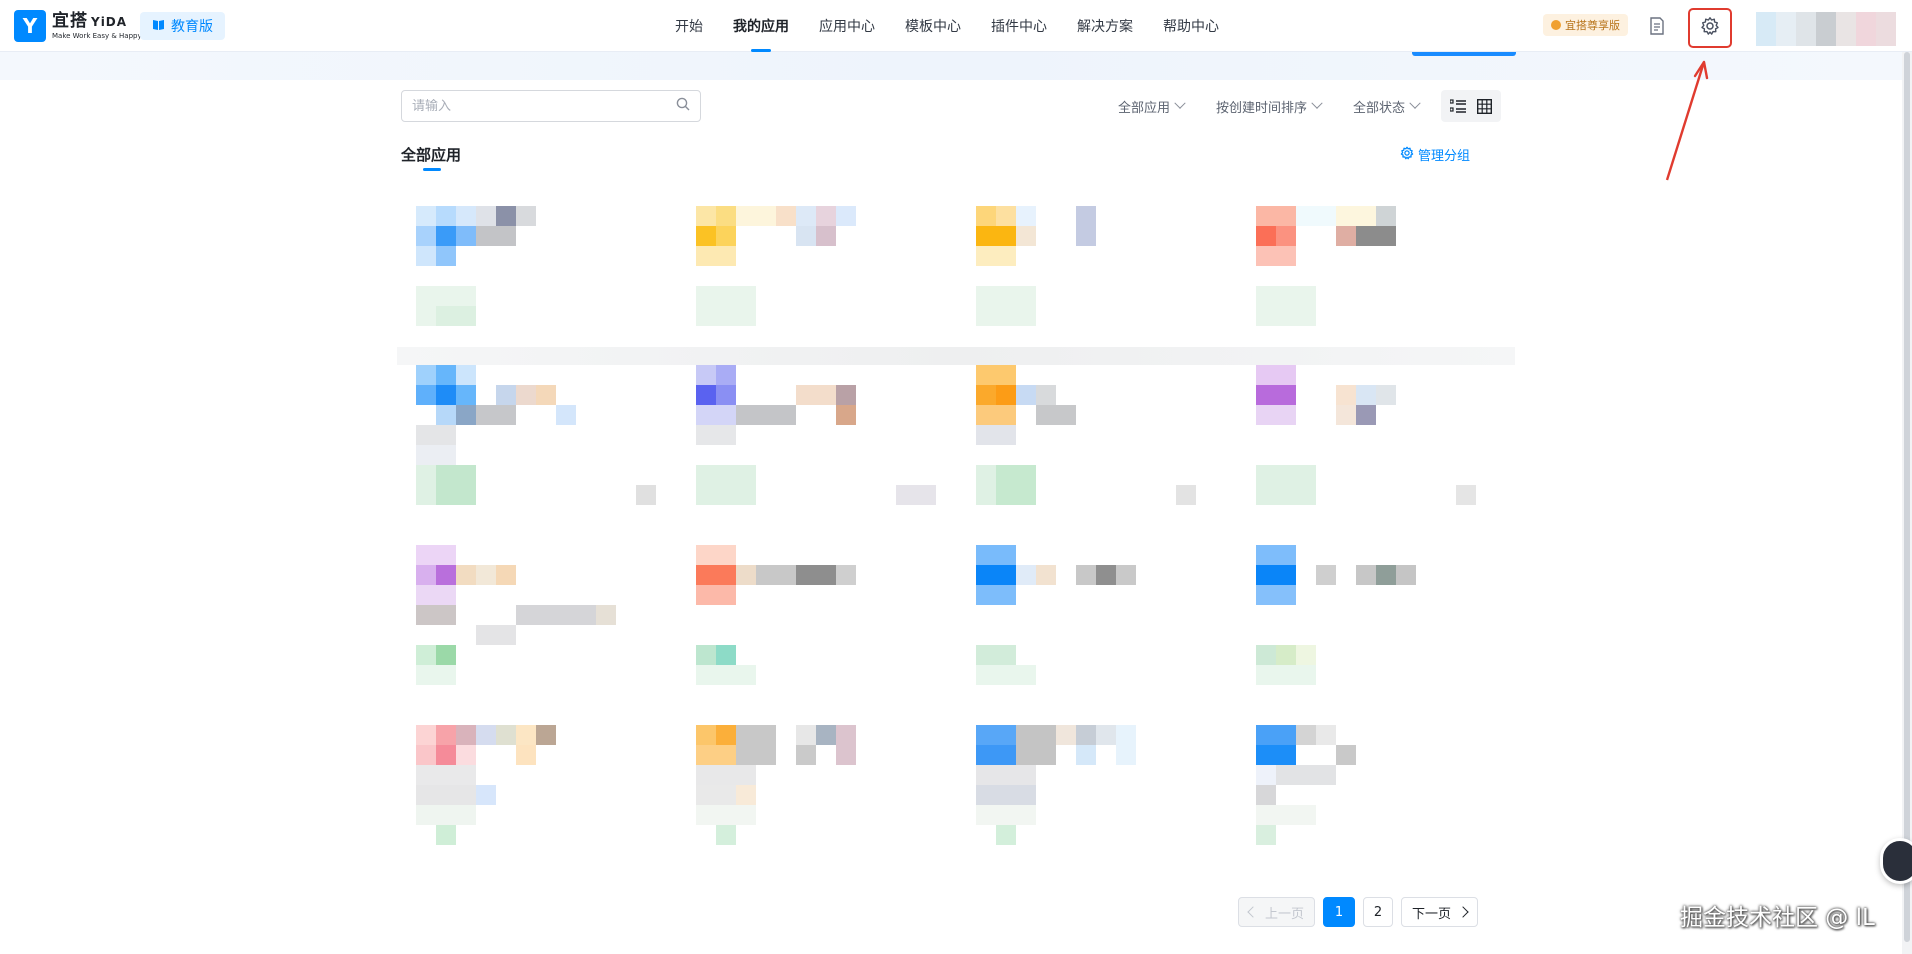 This screenshot has height=954, width=1912. I want to click on section-title: 全部应用, so click(431, 154).